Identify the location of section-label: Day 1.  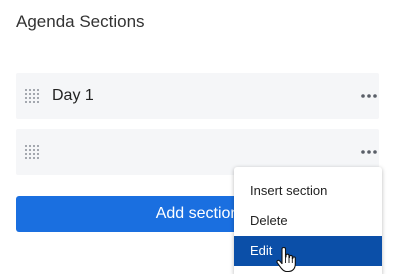
(73, 95).